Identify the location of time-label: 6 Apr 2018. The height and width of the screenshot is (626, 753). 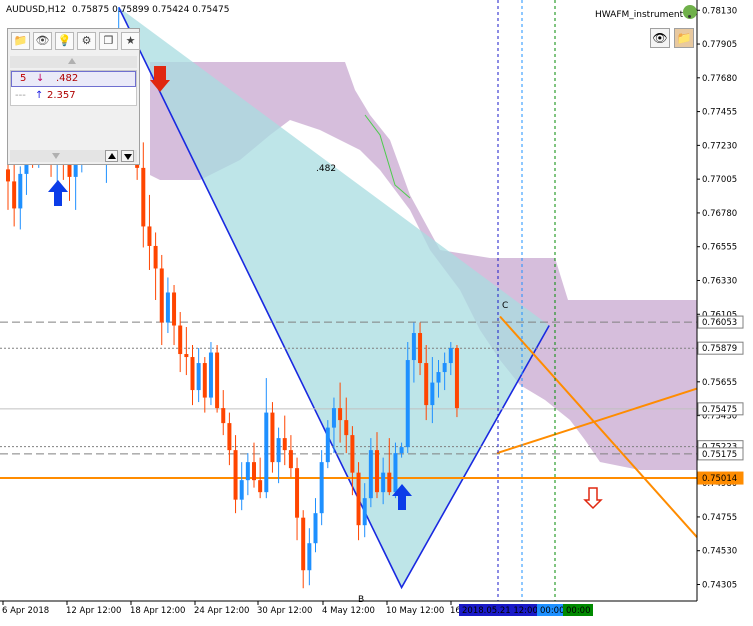
(25, 611).